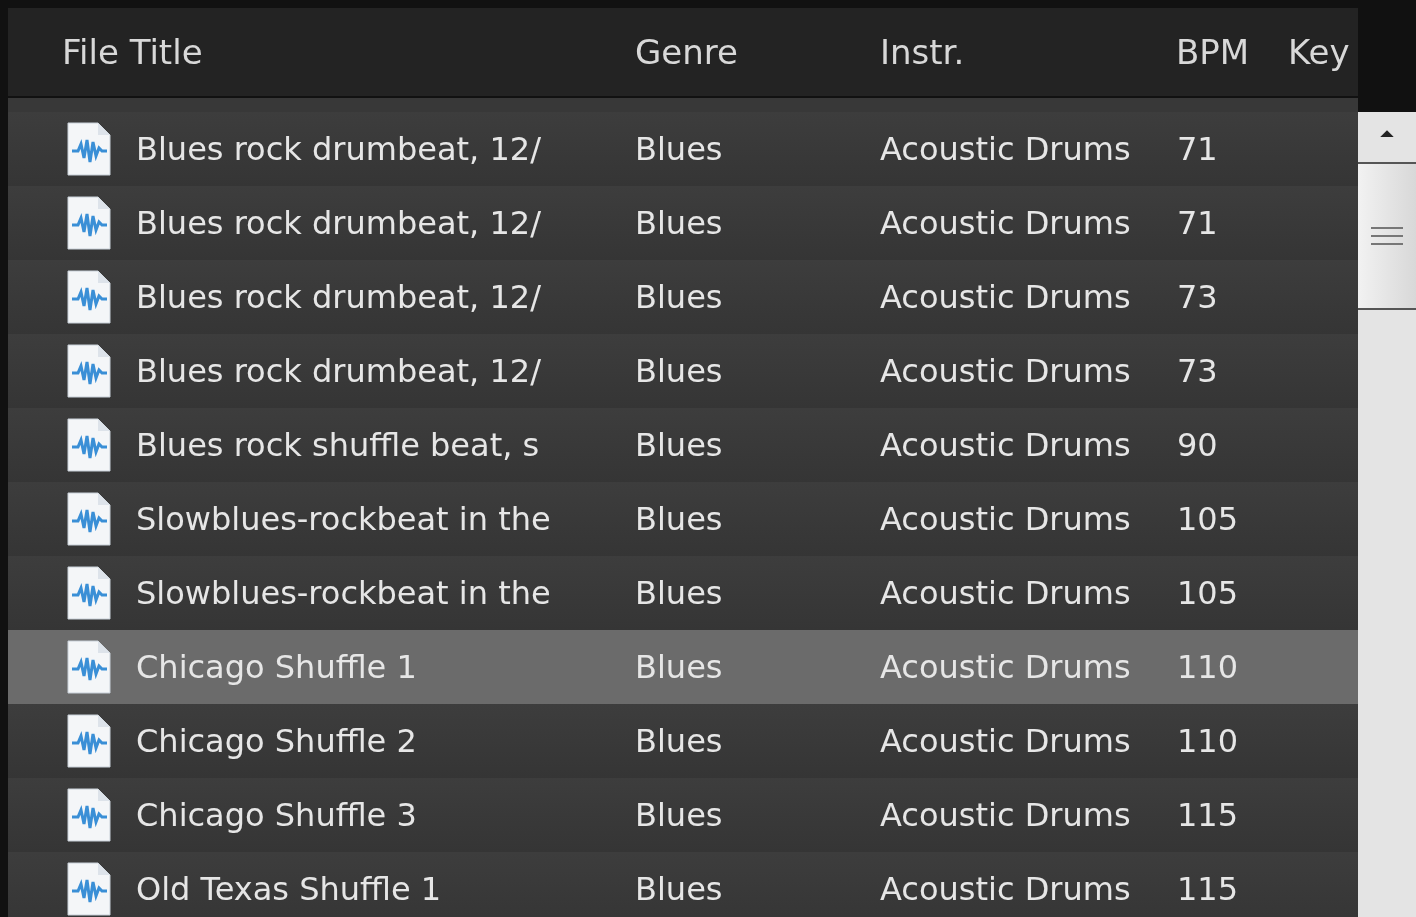 The image size is (1416, 917). I want to click on column-header: BPM, so click(1213, 51).